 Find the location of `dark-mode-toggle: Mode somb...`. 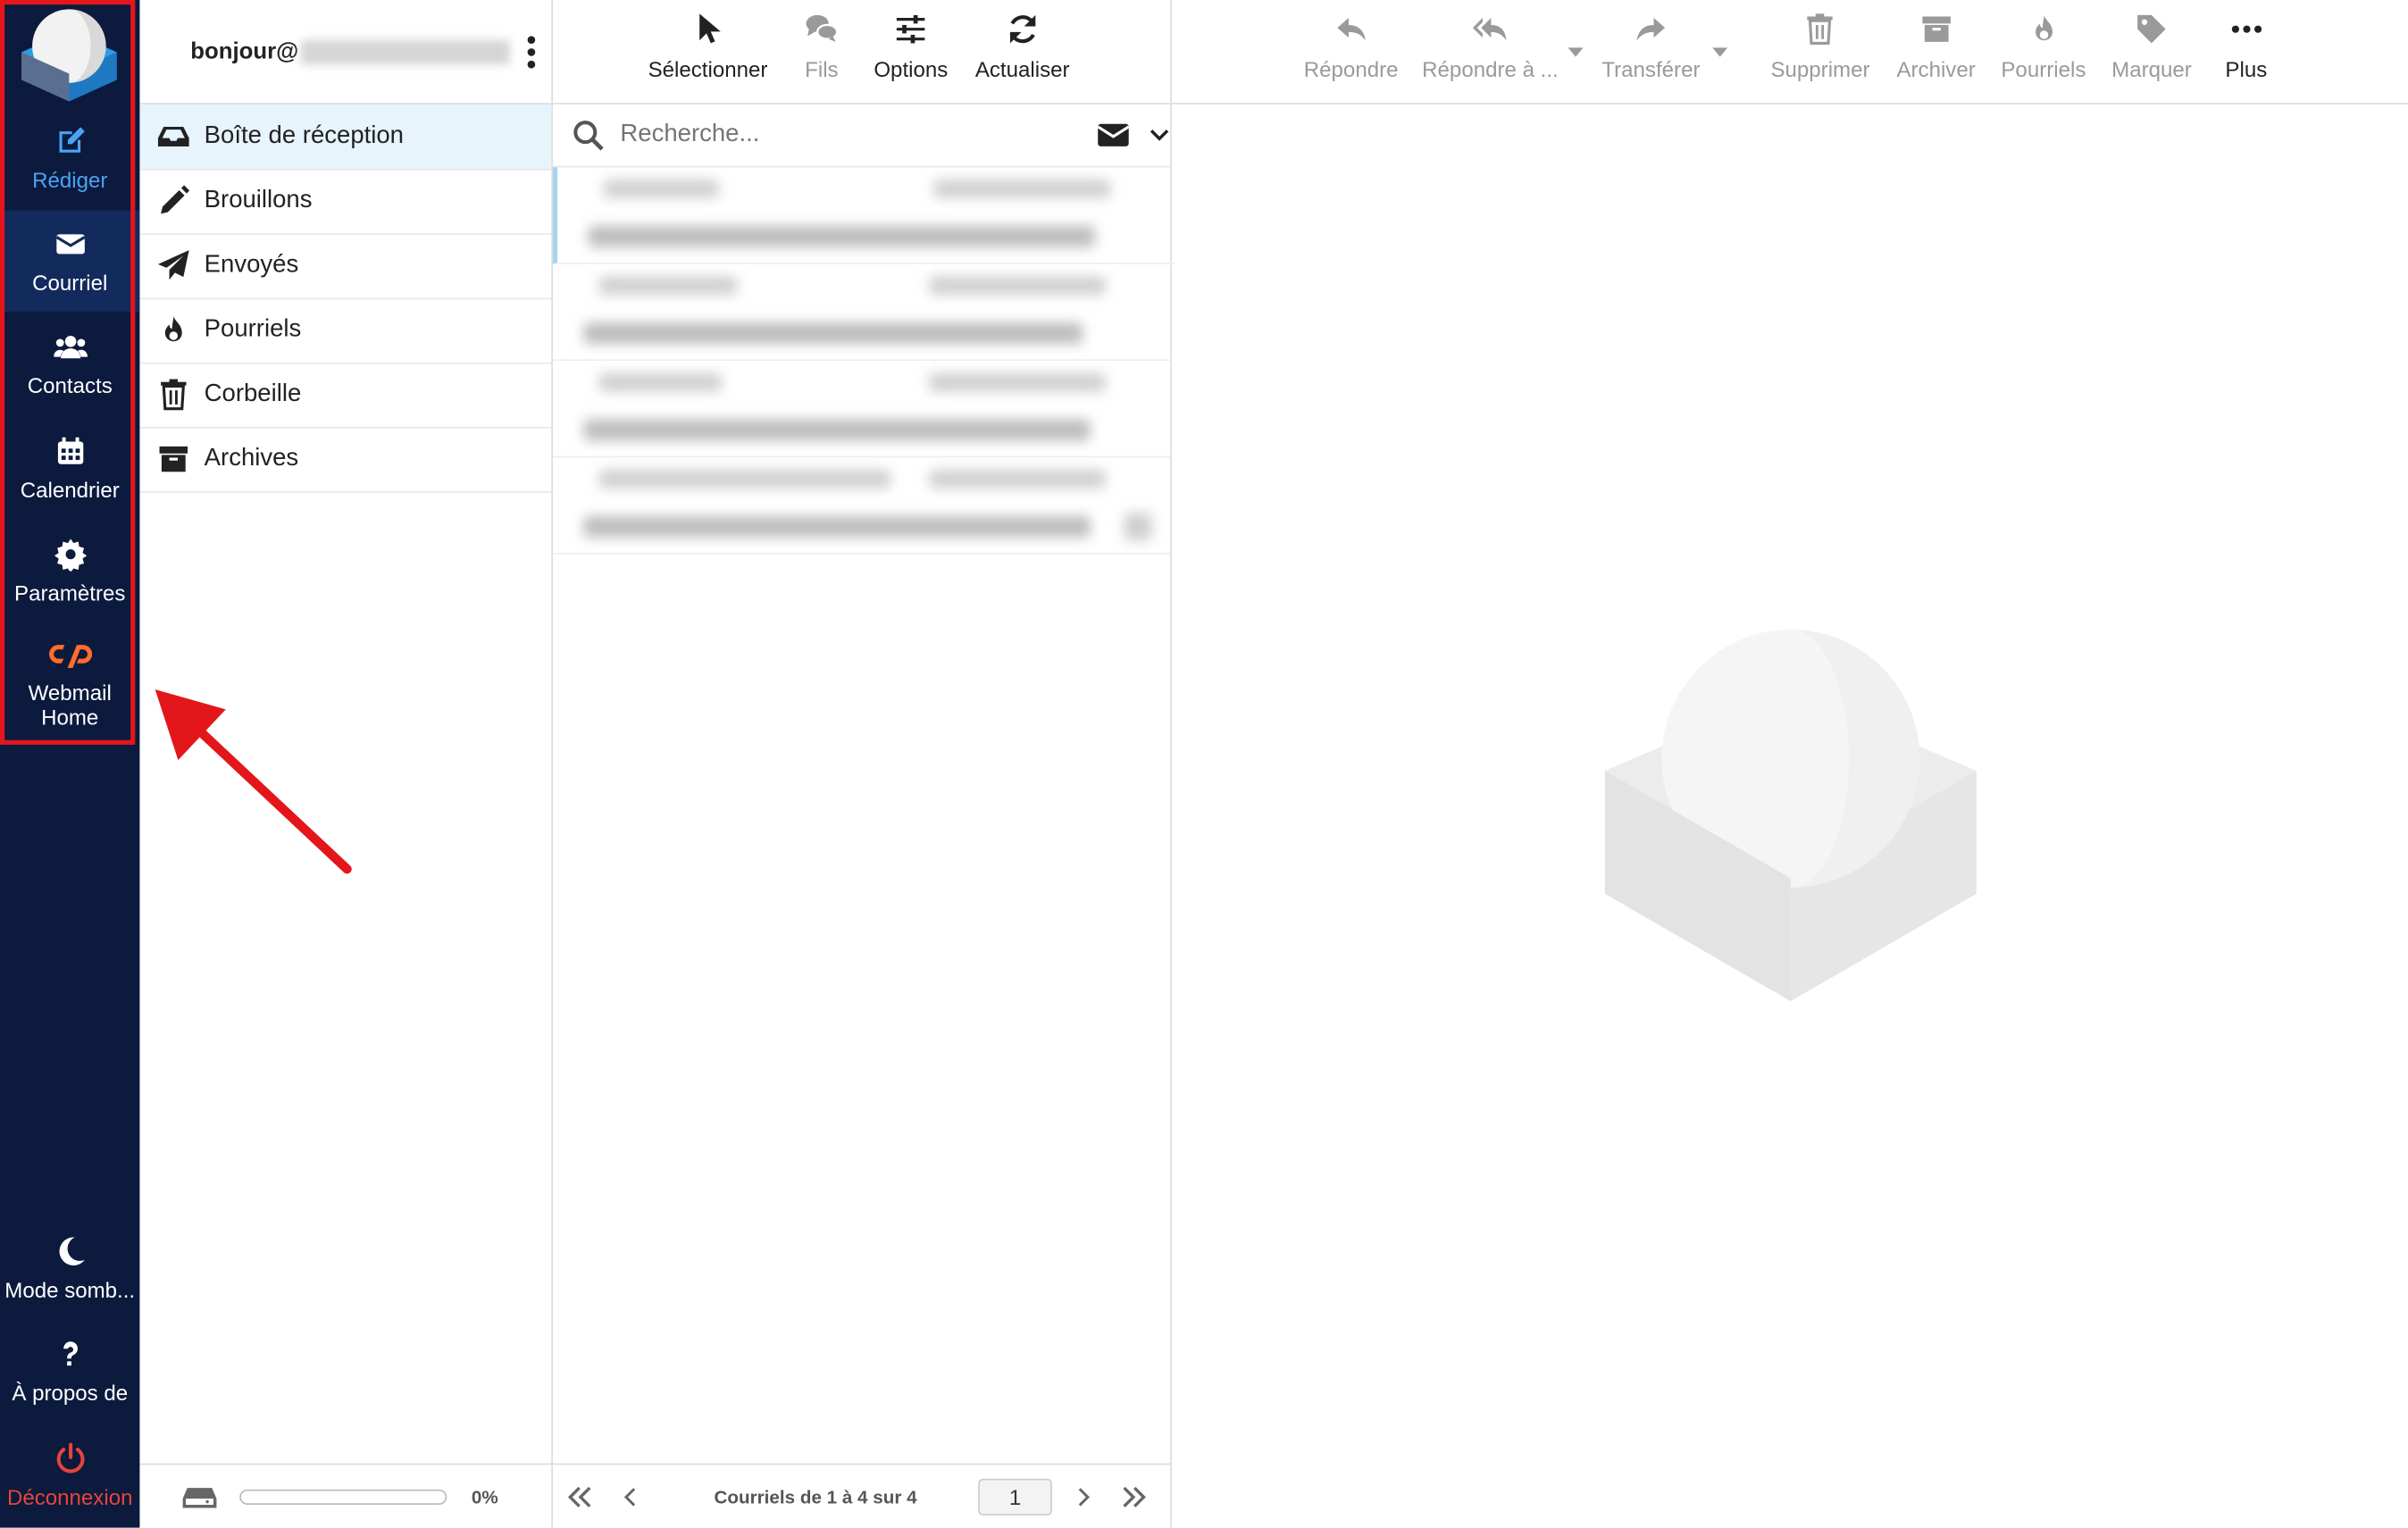

dark-mode-toggle: Mode somb... is located at coordinates (69, 1267).